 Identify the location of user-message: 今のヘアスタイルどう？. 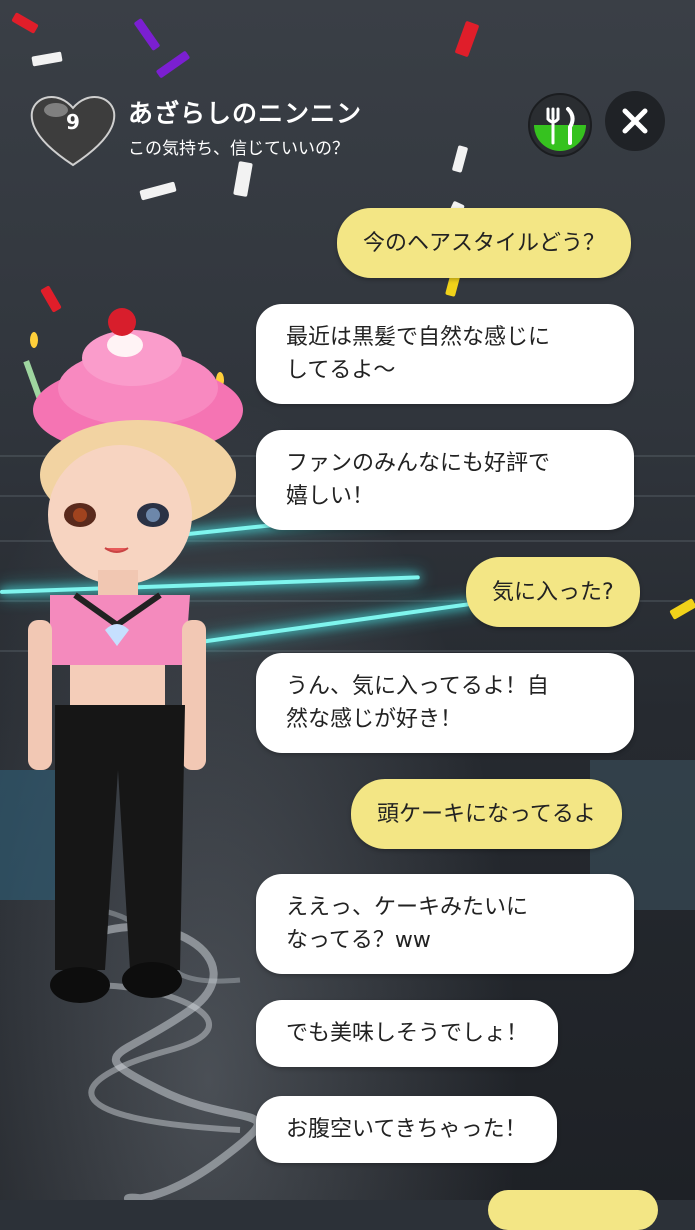
(484, 243).